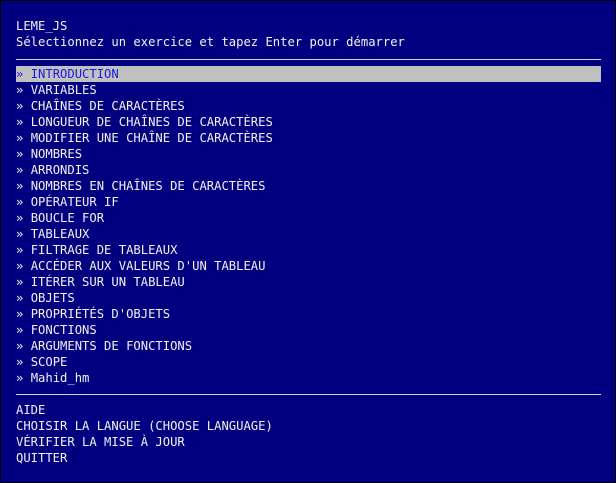 The height and width of the screenshot is (483, 616). What do you see at coordinates (308, 202) in the screenshot?
I see `menu-item: » OPÉRATEUR IF` at bounding box center [308, 202].